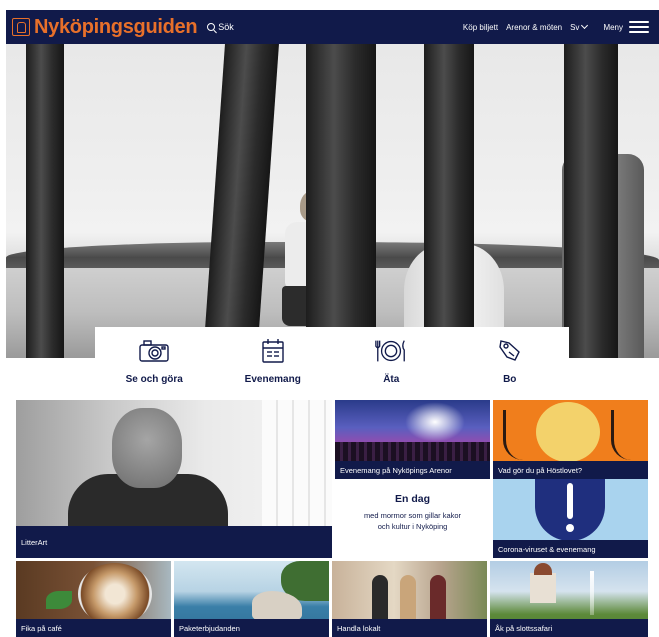 Image resolution: width=659 pixels, height=637 pixels. I want to click on tile-caption: Paketerbjudanden, so click(251, 628).